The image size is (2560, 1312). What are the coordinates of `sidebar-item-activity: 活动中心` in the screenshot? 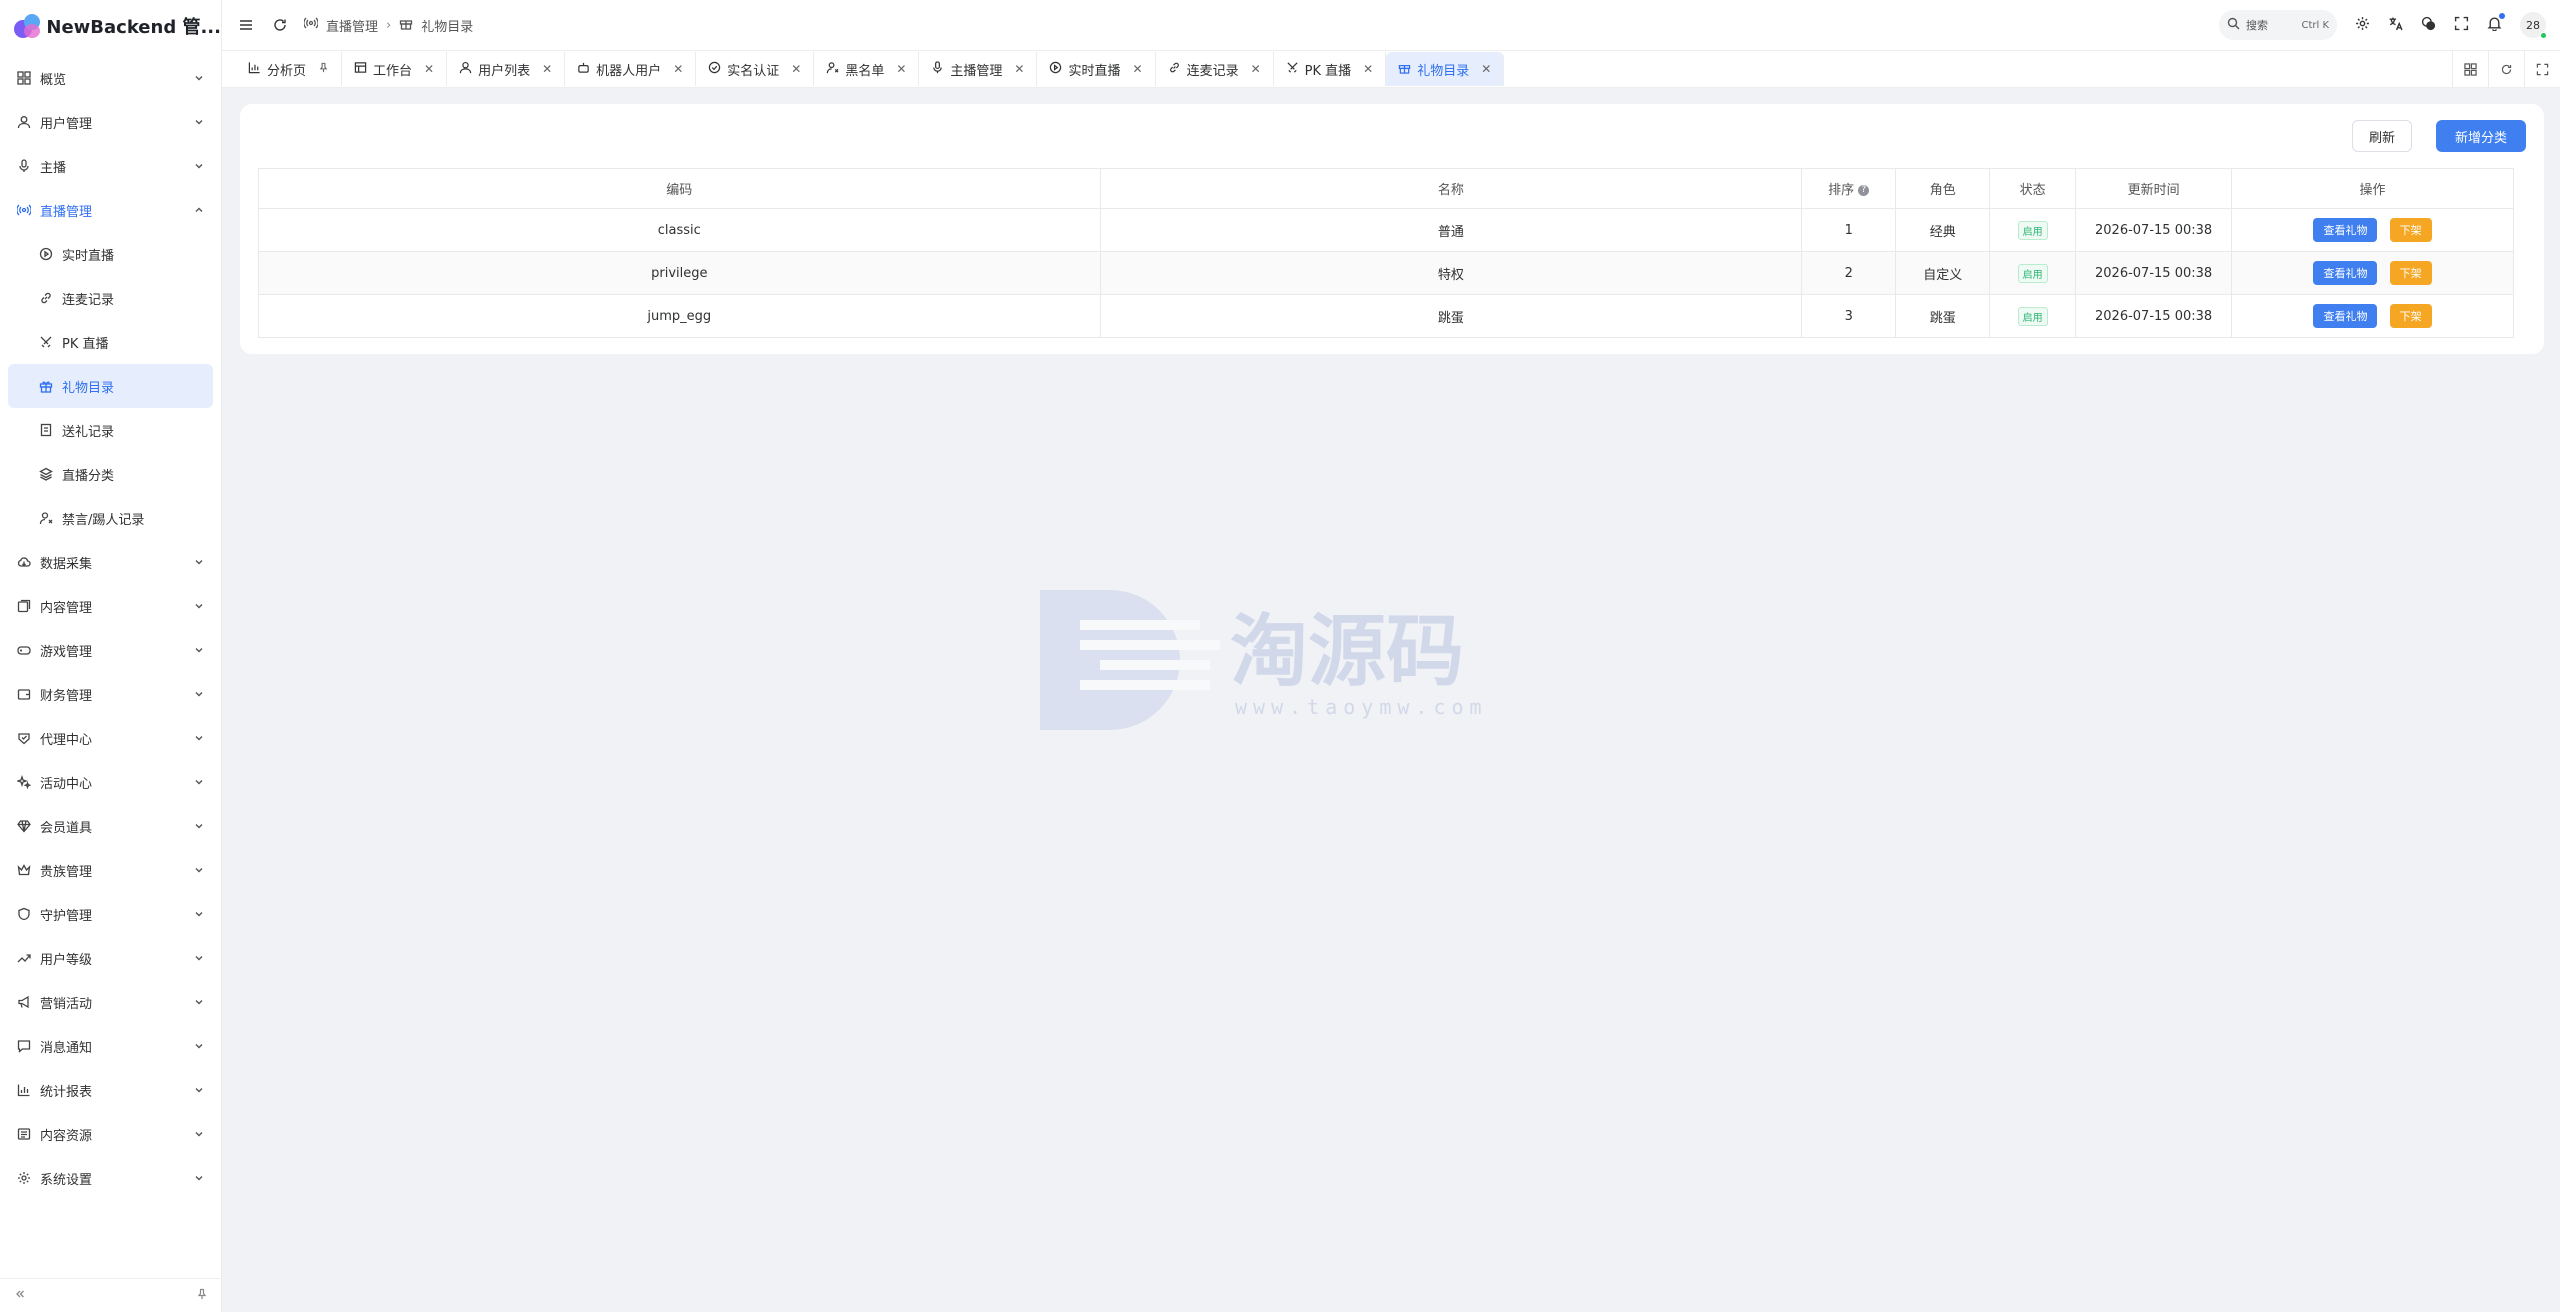 It's located at (110, 782).